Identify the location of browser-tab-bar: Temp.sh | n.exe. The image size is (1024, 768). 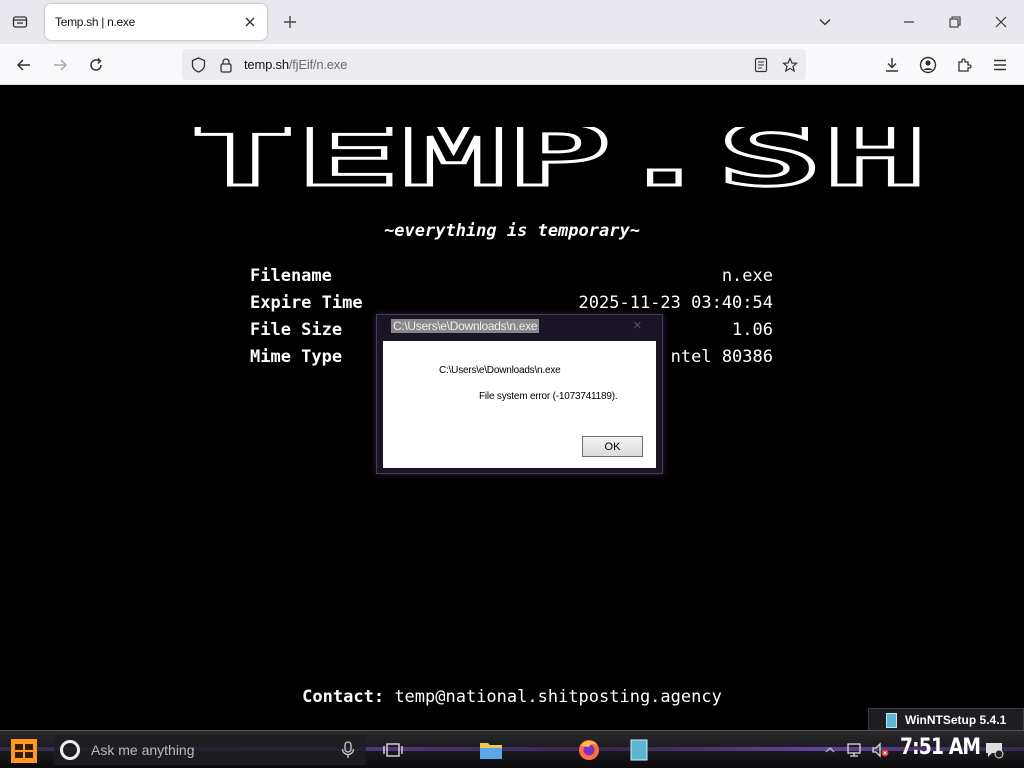
(512, 22).